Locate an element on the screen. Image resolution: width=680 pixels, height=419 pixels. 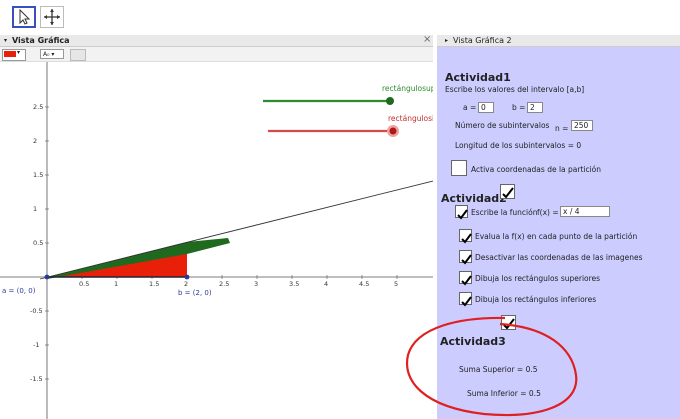
point-b-label: b = (2, 0) is located at coordinates (195, 293).